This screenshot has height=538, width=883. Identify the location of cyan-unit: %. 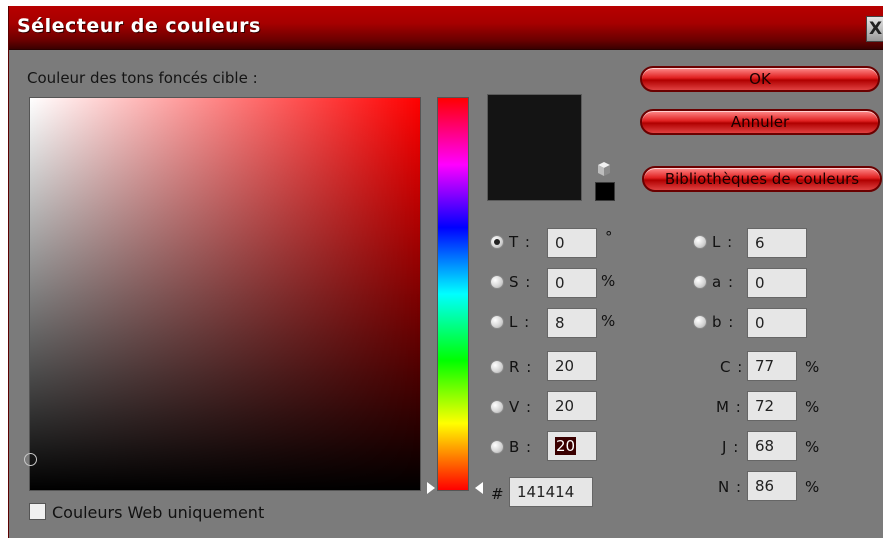
(812, 367).